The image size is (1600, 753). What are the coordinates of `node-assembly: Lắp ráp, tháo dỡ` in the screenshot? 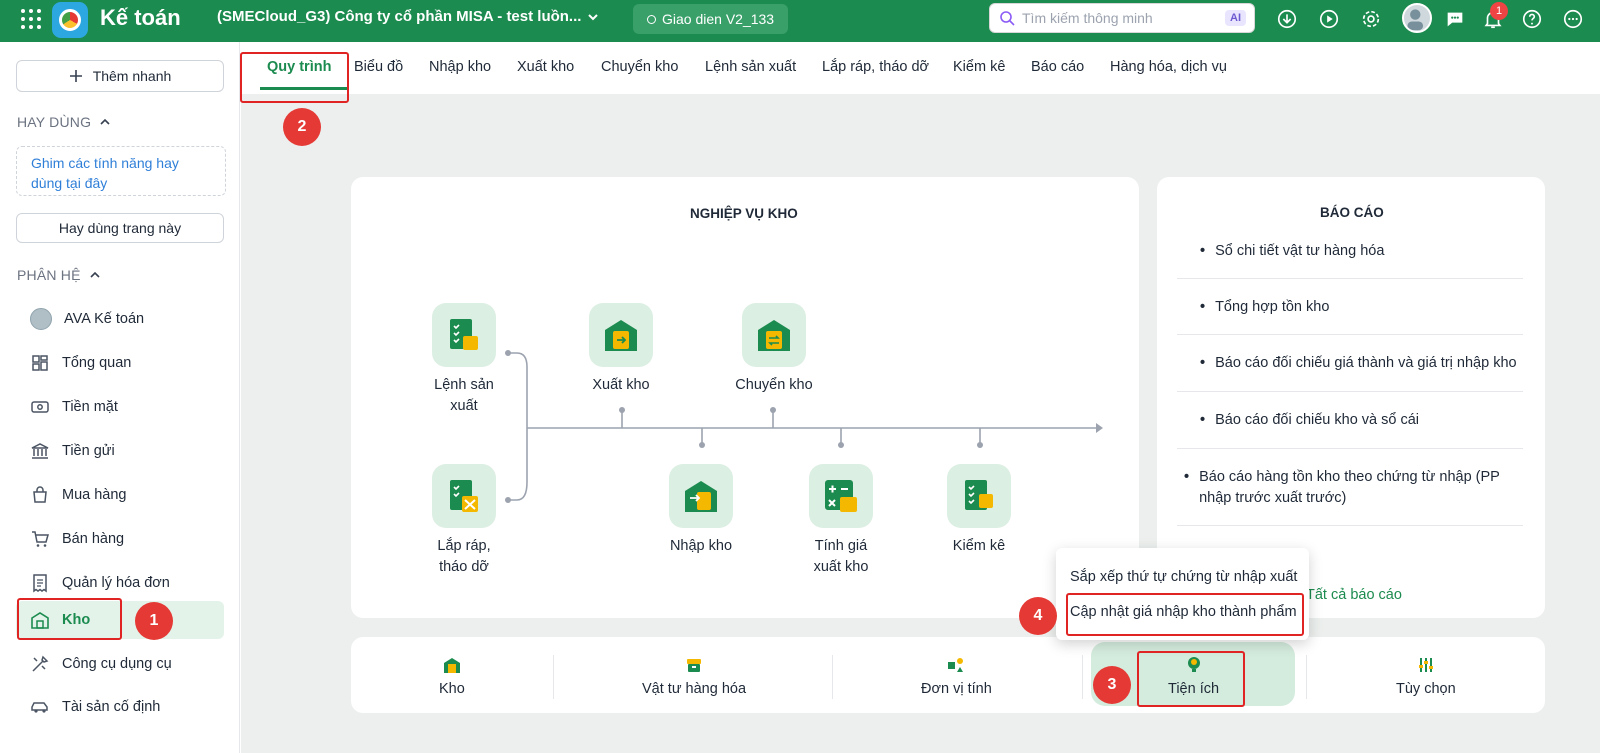 It's located at (464, 521).